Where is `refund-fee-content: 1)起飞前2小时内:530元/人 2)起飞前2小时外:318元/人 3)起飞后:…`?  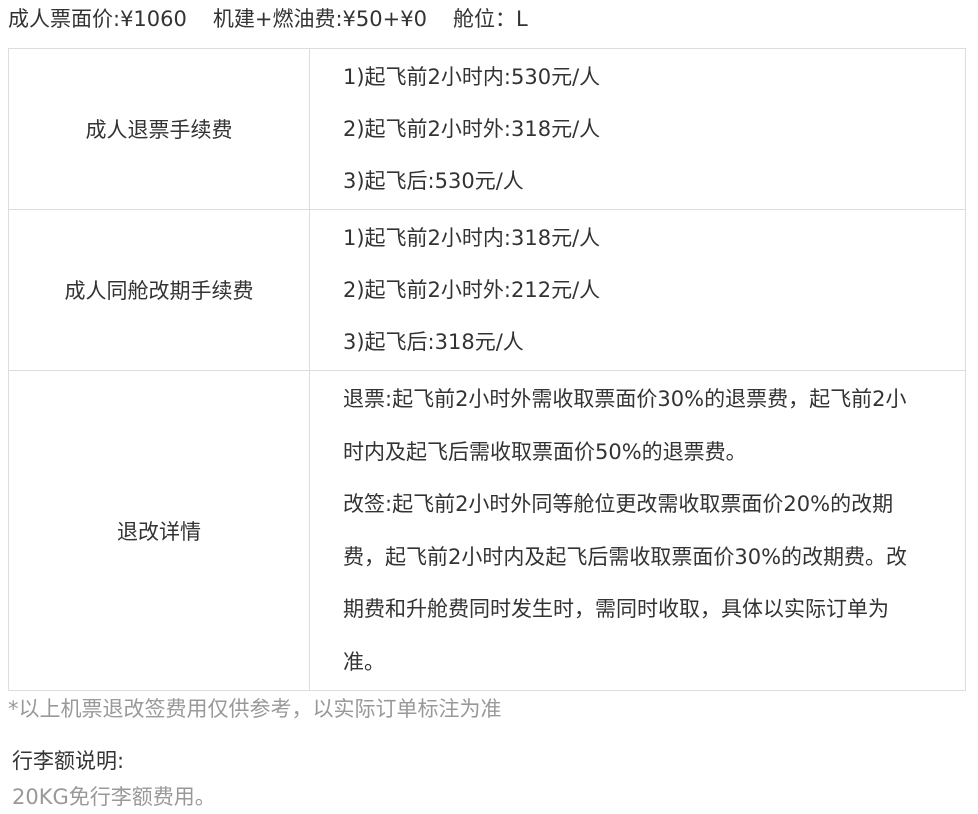 refund-fee-content: 1)起飞前2小时内:530元/人 2)起飞前2小时外:318元/人 3)起飞后:… is located at coordinates (637, 129).